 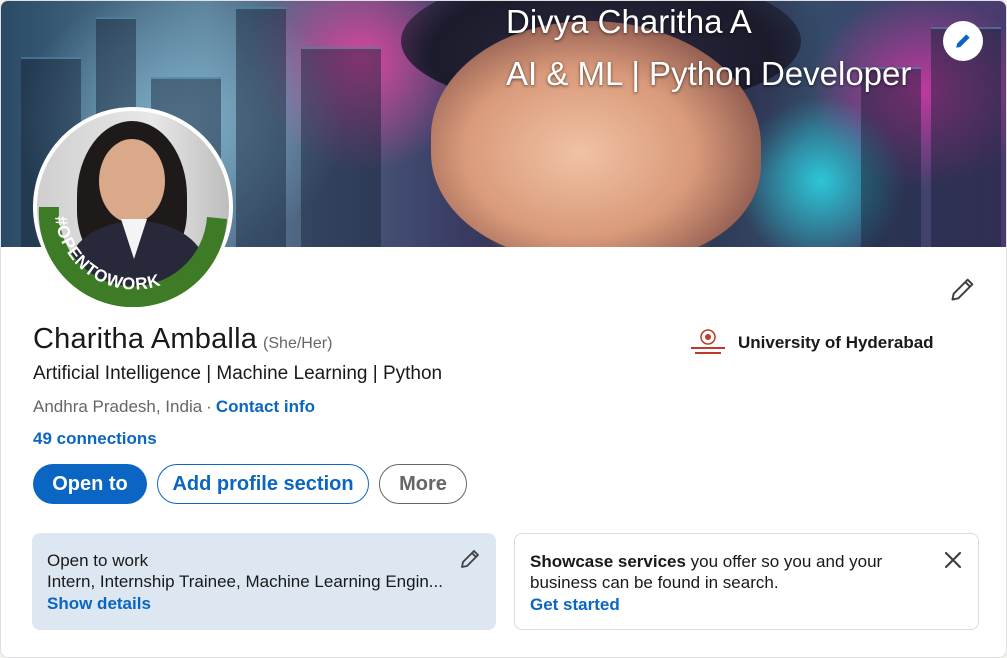 I want to click on open-to-work-badge: #OPENTOWORK, so click(x=132, y=257).